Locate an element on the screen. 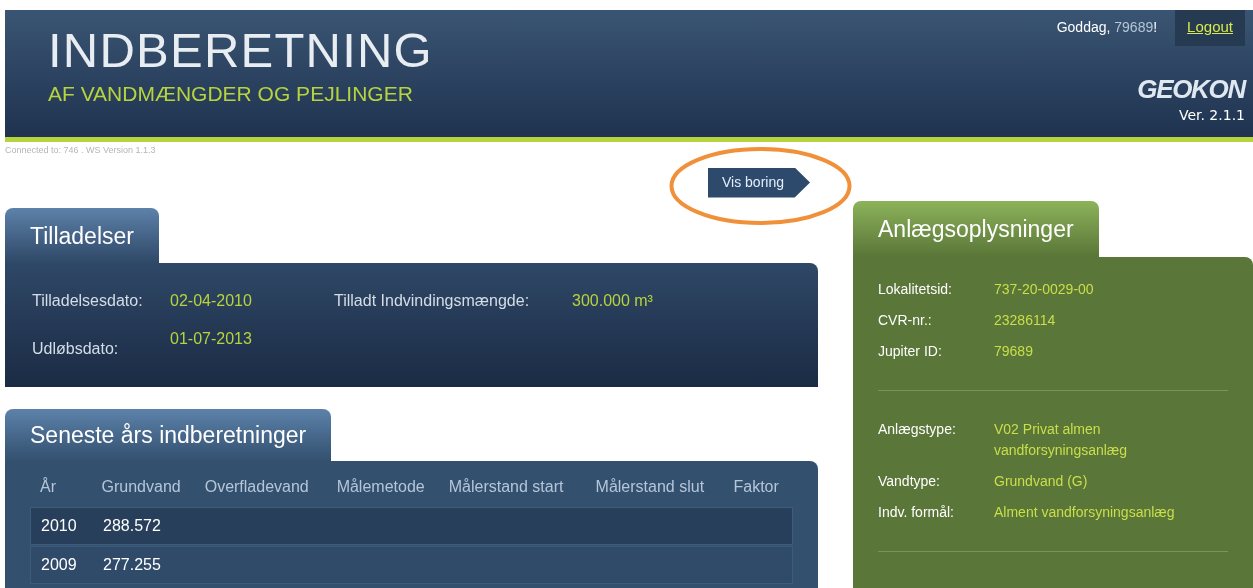  field-value: 23286114 is located at coordinates (1025, 320).